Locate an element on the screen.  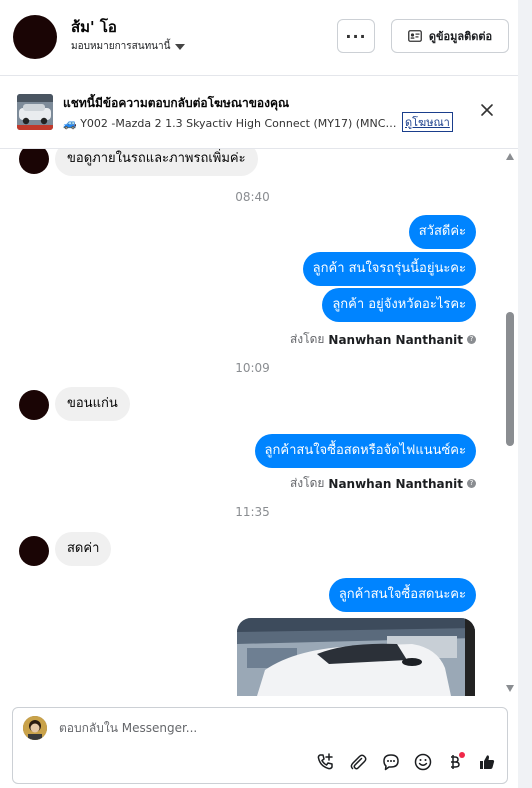
contact-card-icon is located at coordinates (414, 36).